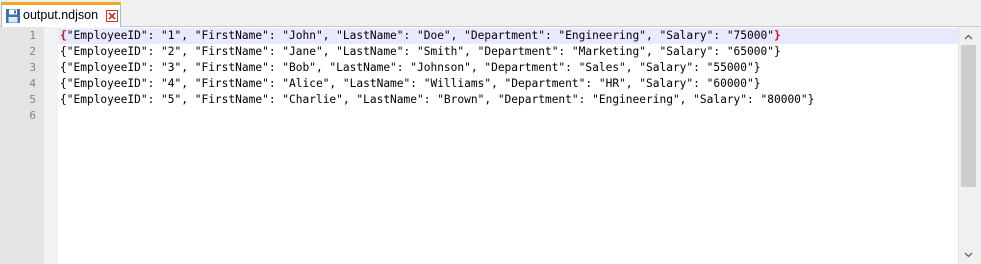 This screenshot has width=981, height=264. Describe the element at coordinates (32, 115) in the screenshot. I see `line-number: 6` at that location.